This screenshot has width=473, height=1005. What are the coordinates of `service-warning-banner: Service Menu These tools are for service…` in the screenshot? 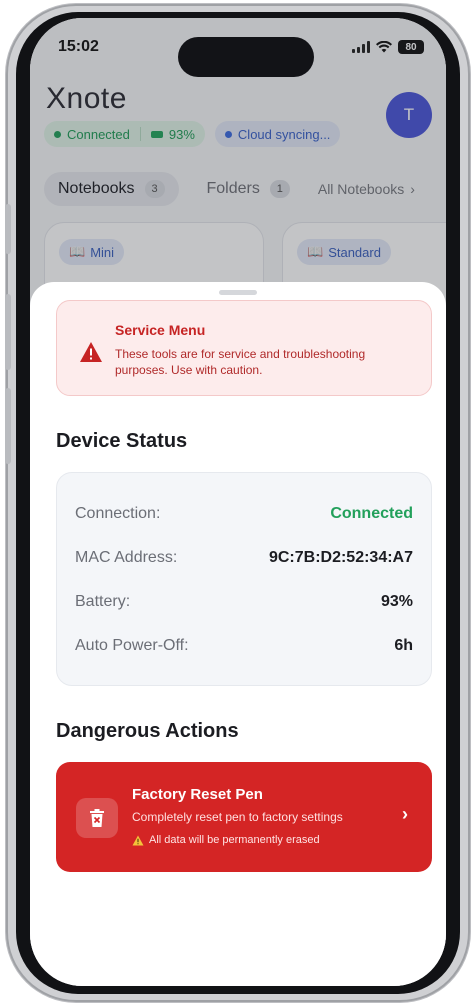 It's located at (244, 348).